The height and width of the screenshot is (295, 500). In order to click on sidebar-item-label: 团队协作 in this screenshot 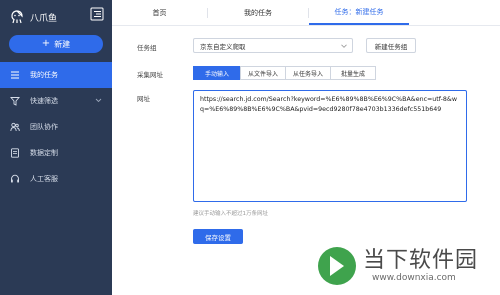, I will do `click(44, 127)`.